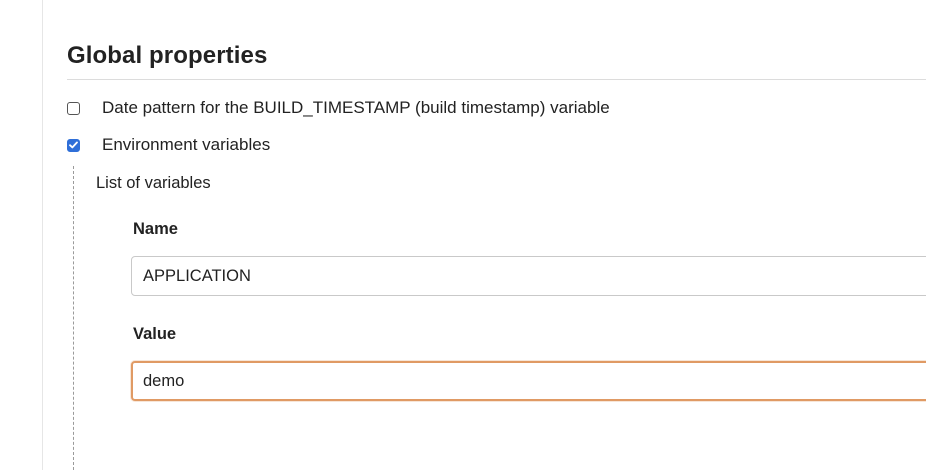 The height and width of the screenshot is (470, 926). I want to click on environment-variables-option: Environment variables, so click(168, 145).